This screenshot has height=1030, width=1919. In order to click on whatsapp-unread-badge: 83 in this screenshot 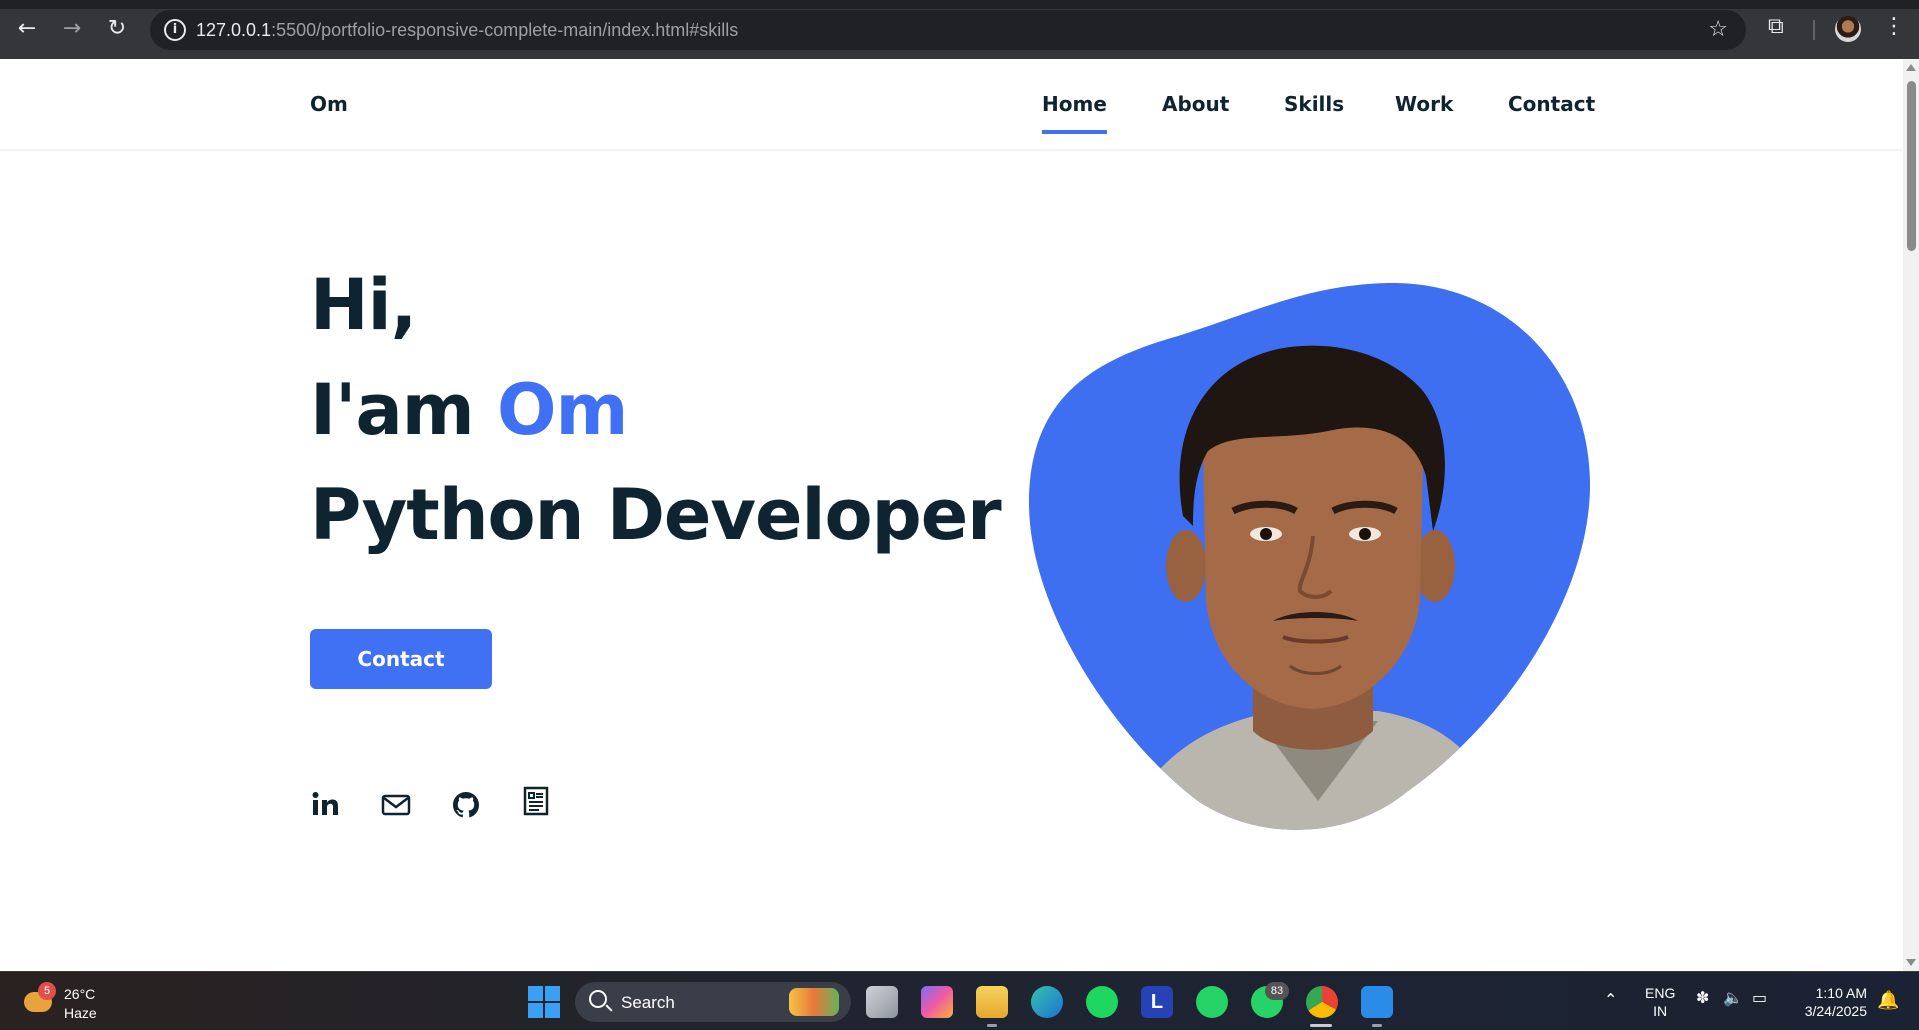, I will do `click(1277, 991)`.